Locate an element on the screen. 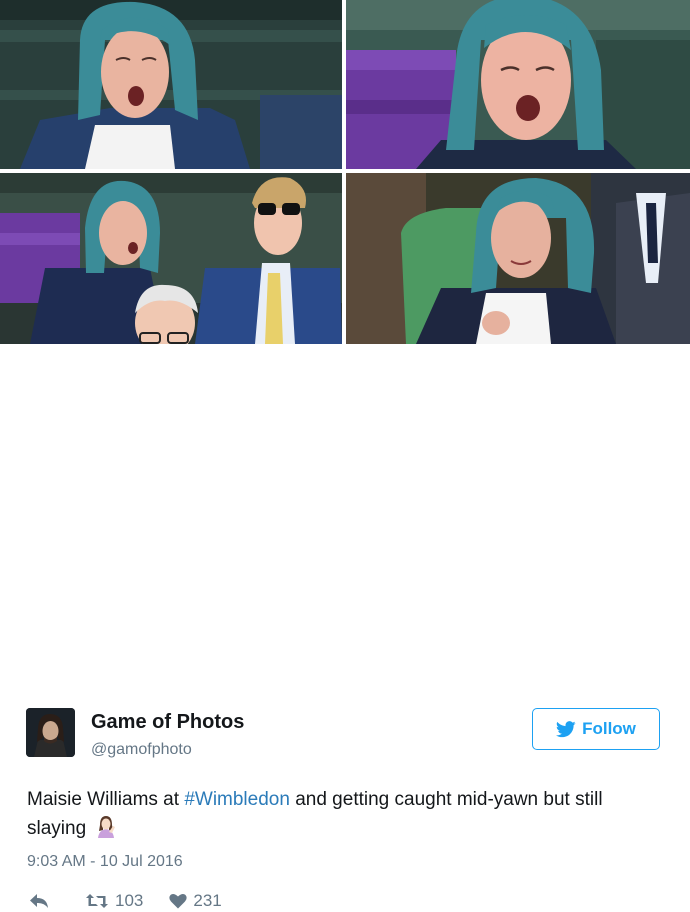  like-count: 231 is located at coordinates (207, 900).